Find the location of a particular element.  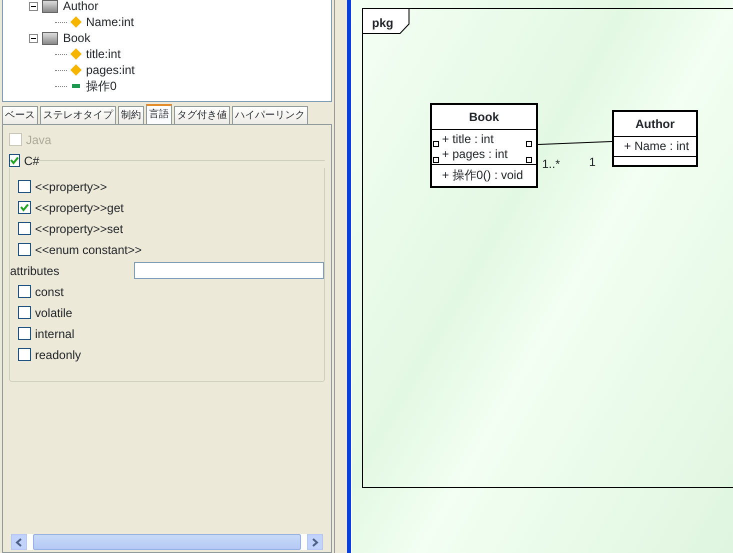

frame-label: pkg is located at coordinates (383, 23).